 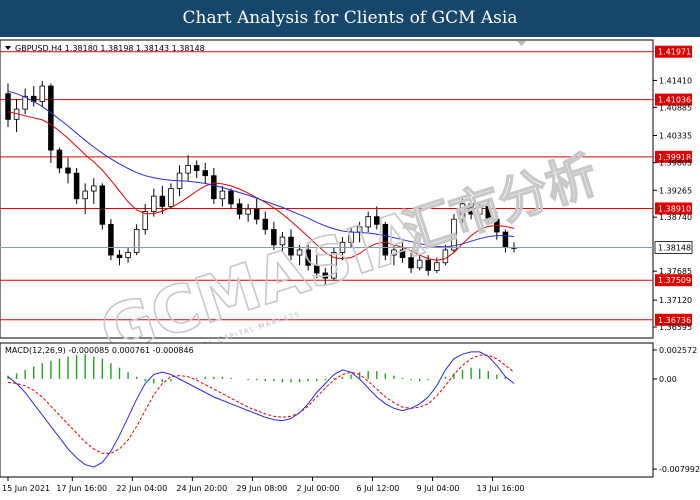 What do you see at coordinates (141, 488) in the screenshot?
I see `time-tick-label: 22 Jun 04:00` at bounding box center [141, 488].